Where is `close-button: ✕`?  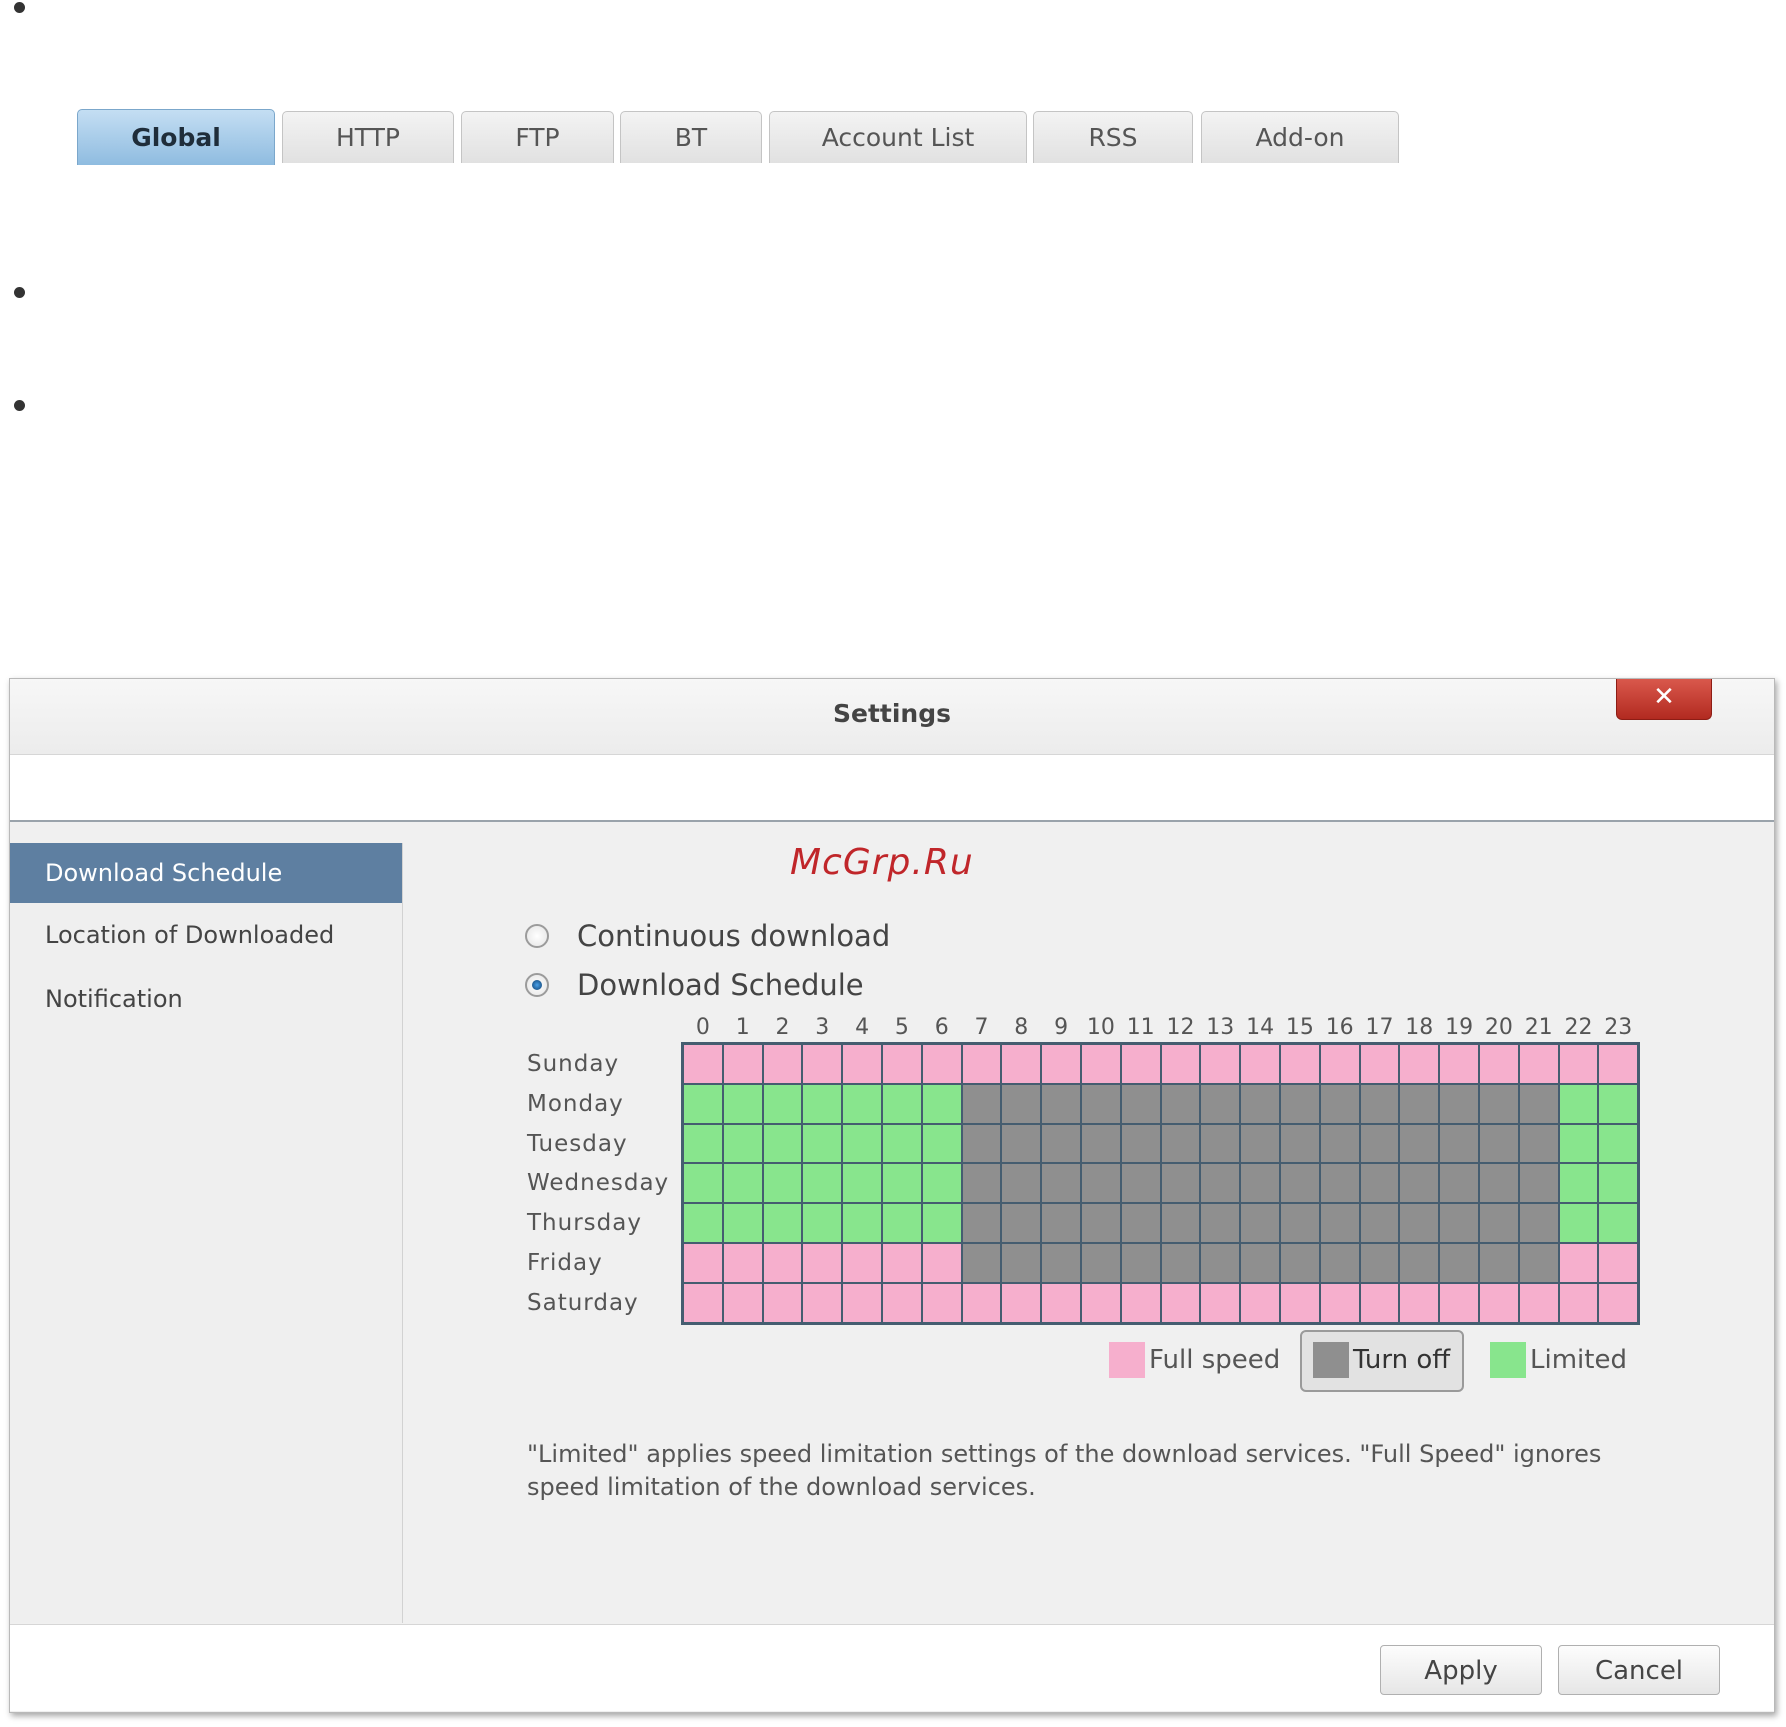 close-button: ✕ is located at coordinates (1664, 699).